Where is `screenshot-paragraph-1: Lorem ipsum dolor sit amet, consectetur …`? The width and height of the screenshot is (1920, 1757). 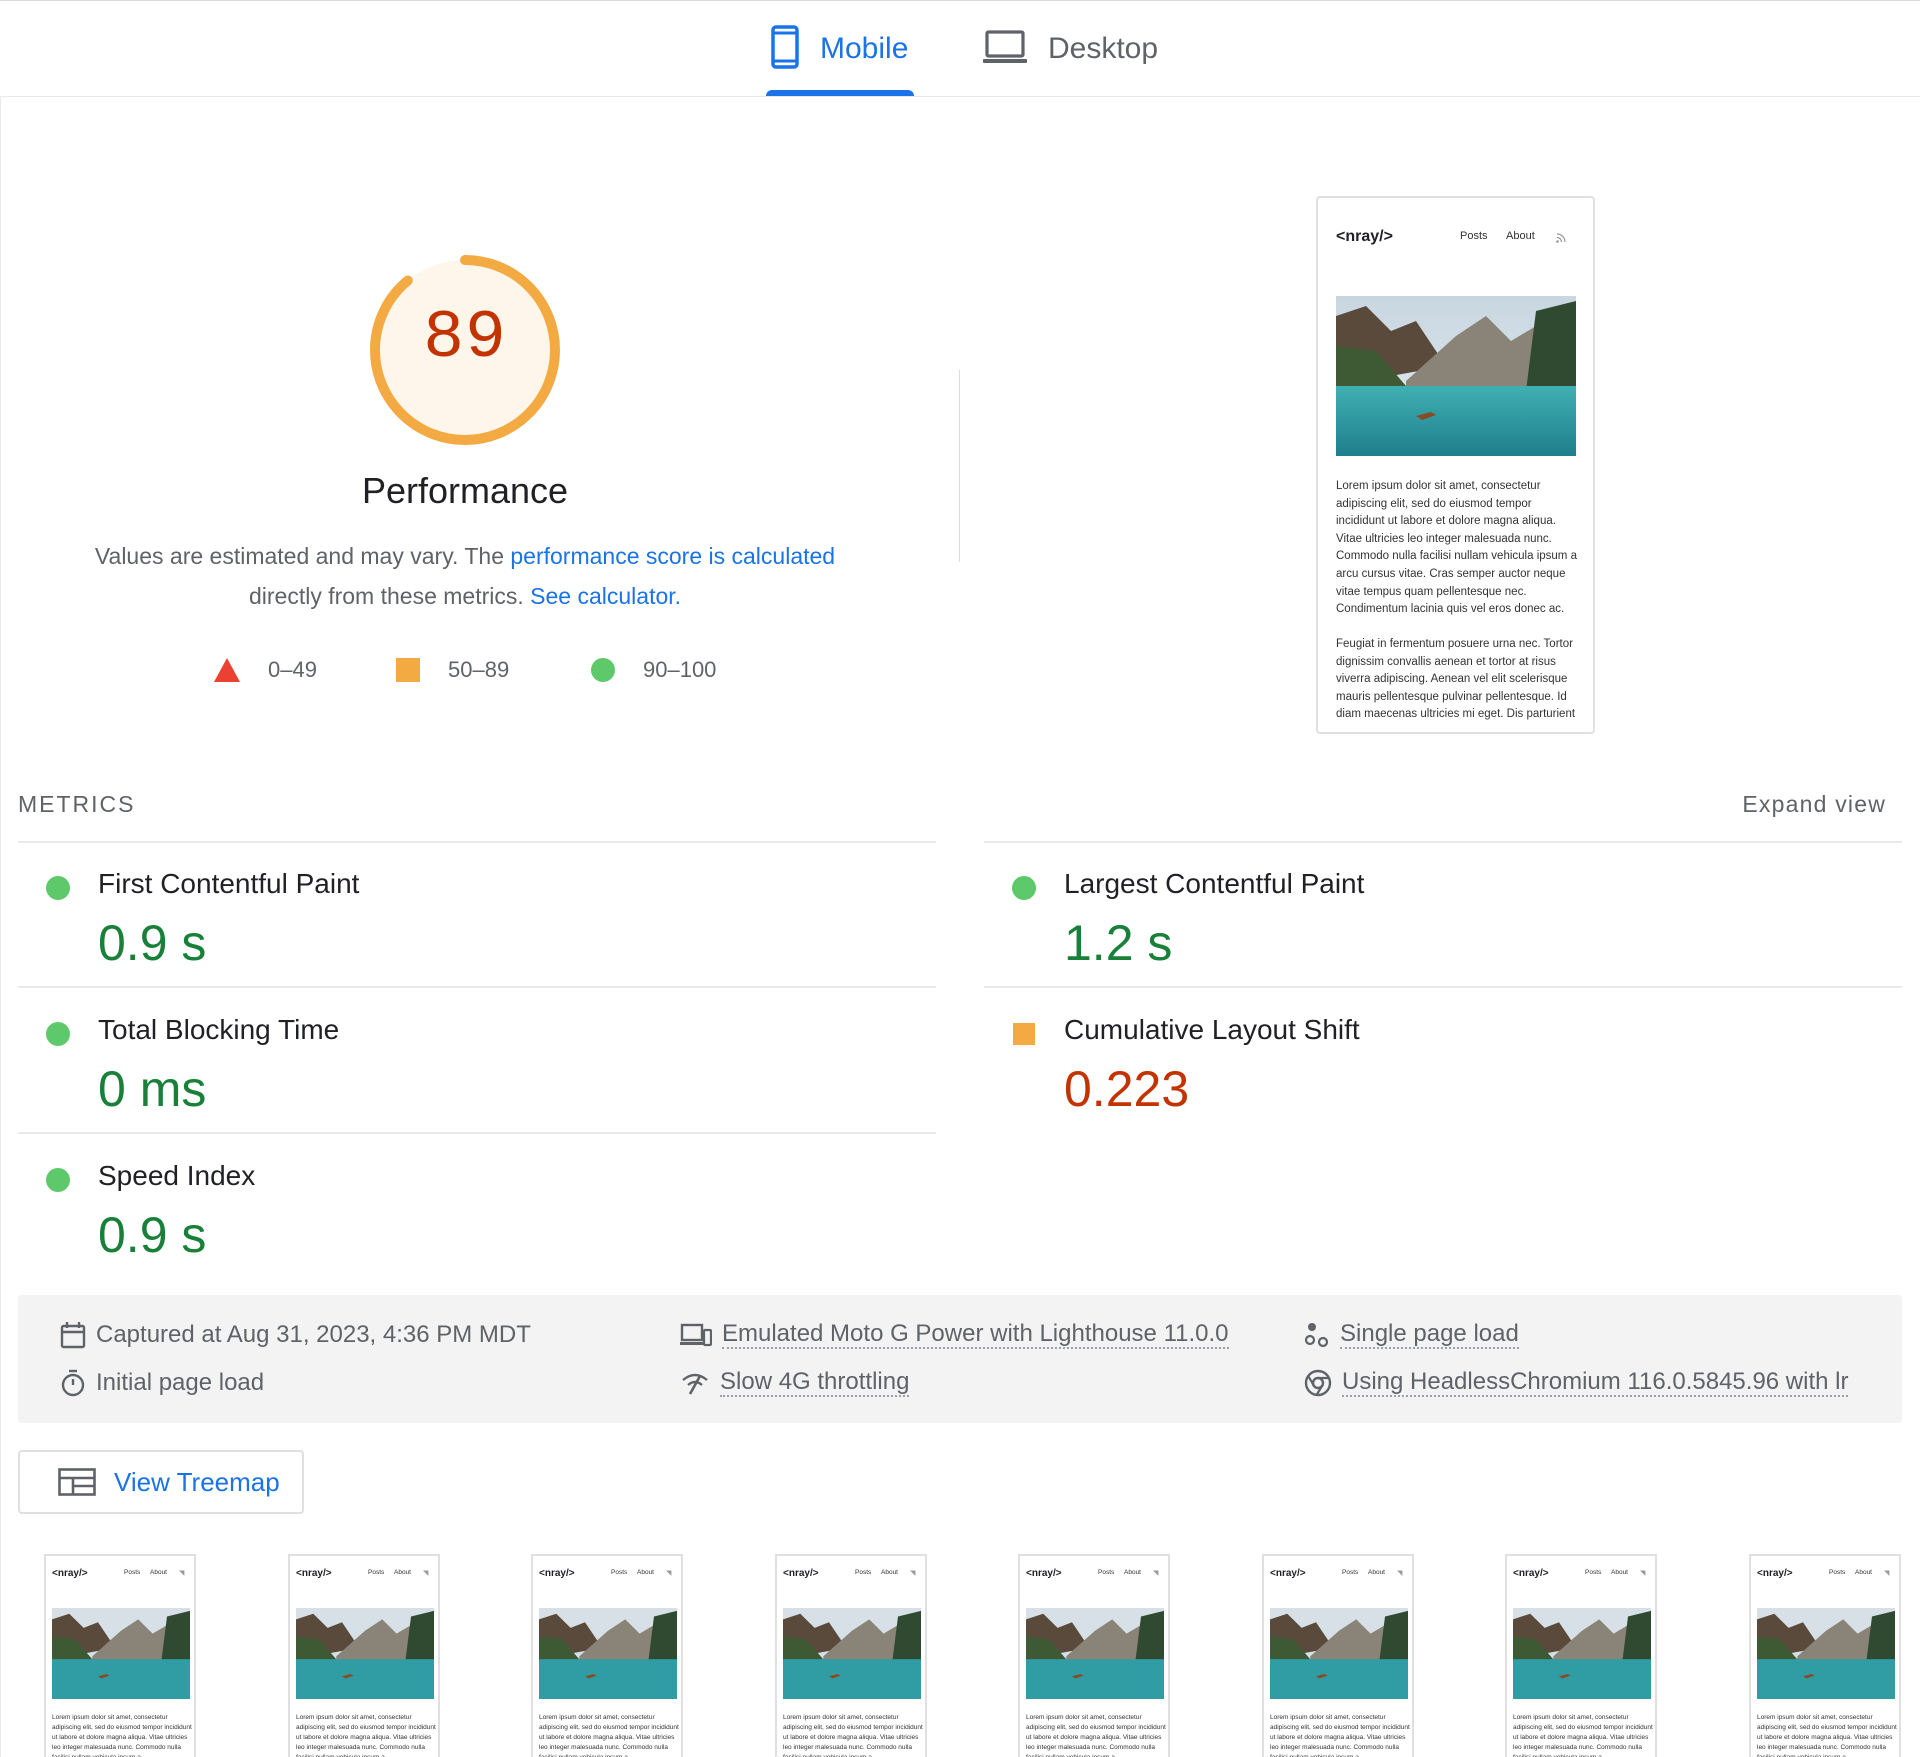 screenshot-paragraph-1: Lorem ipsum dolor sit amet, consectetur … is located at coordinates (1456, 548).